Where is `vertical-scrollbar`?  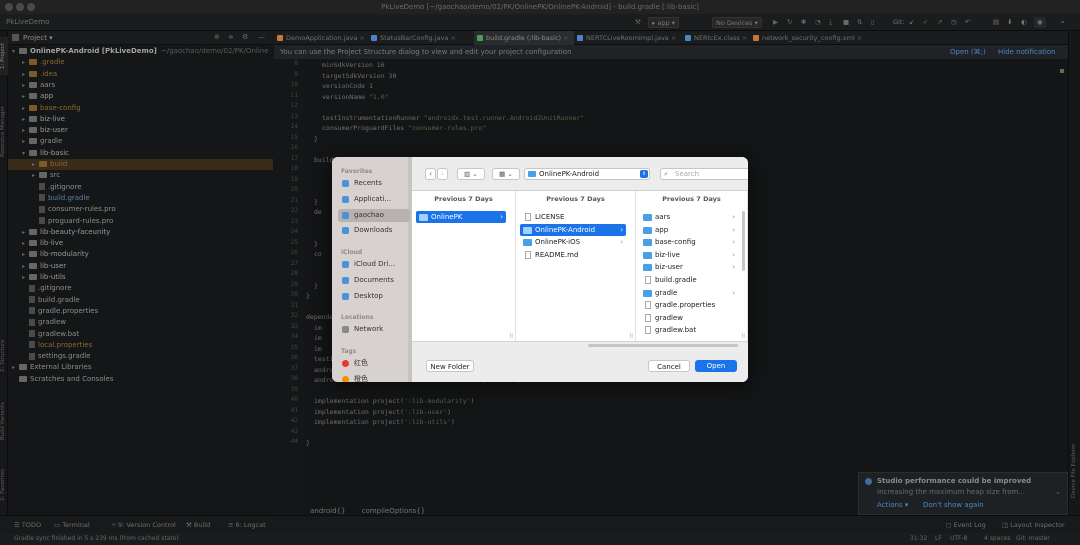 vertical-scrollbar is located at coordinates (743, 241).